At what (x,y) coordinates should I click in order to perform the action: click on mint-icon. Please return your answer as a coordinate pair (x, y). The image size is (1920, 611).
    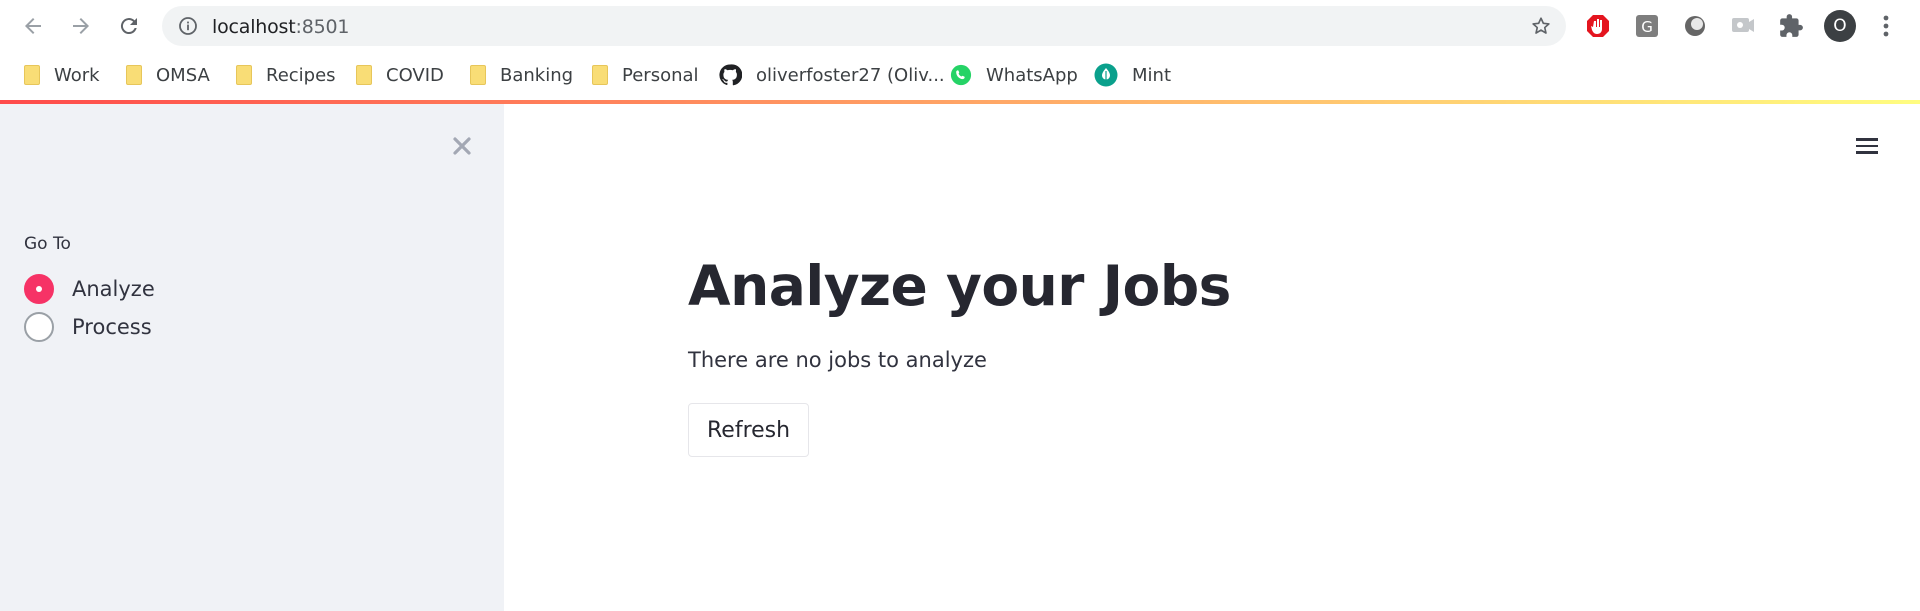
    Looking at the image, I should click on (1106, 75).